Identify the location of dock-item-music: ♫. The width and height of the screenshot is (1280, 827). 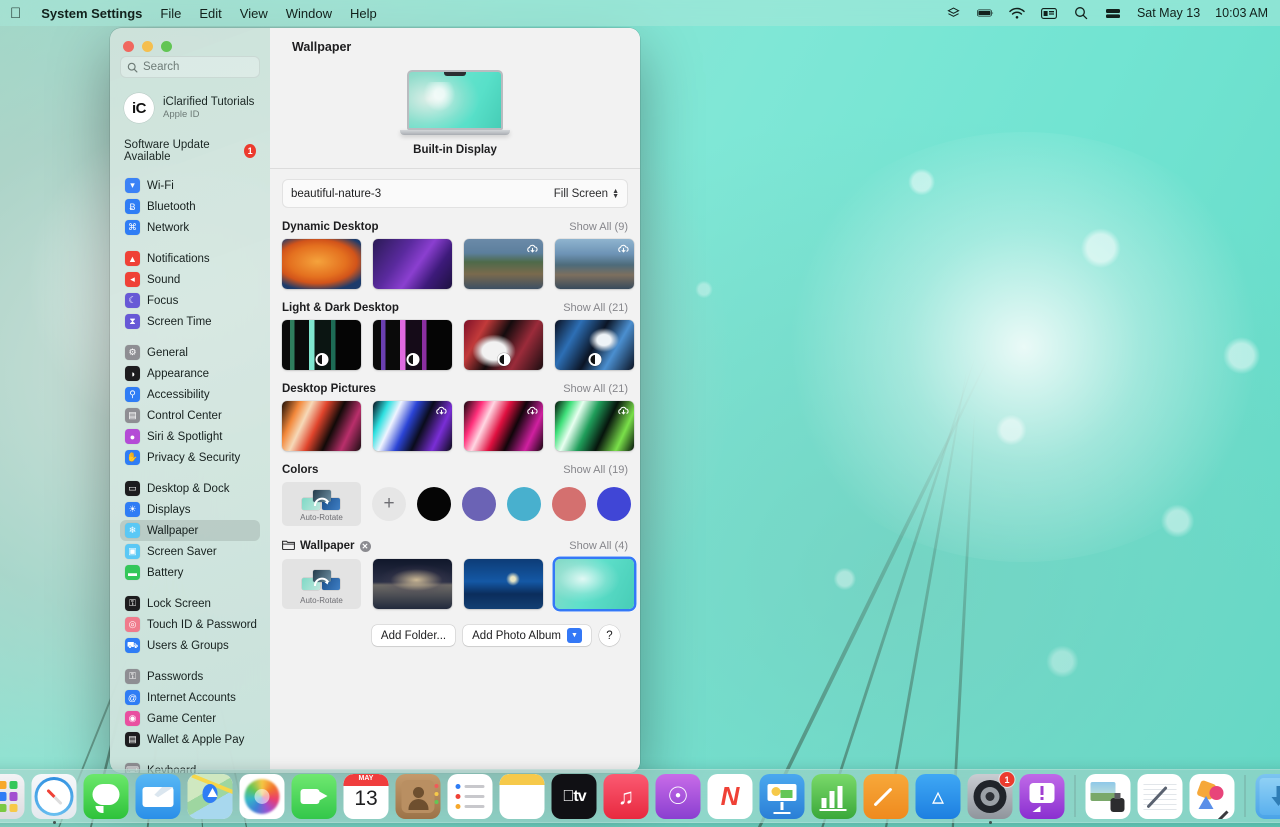
(626, 796).